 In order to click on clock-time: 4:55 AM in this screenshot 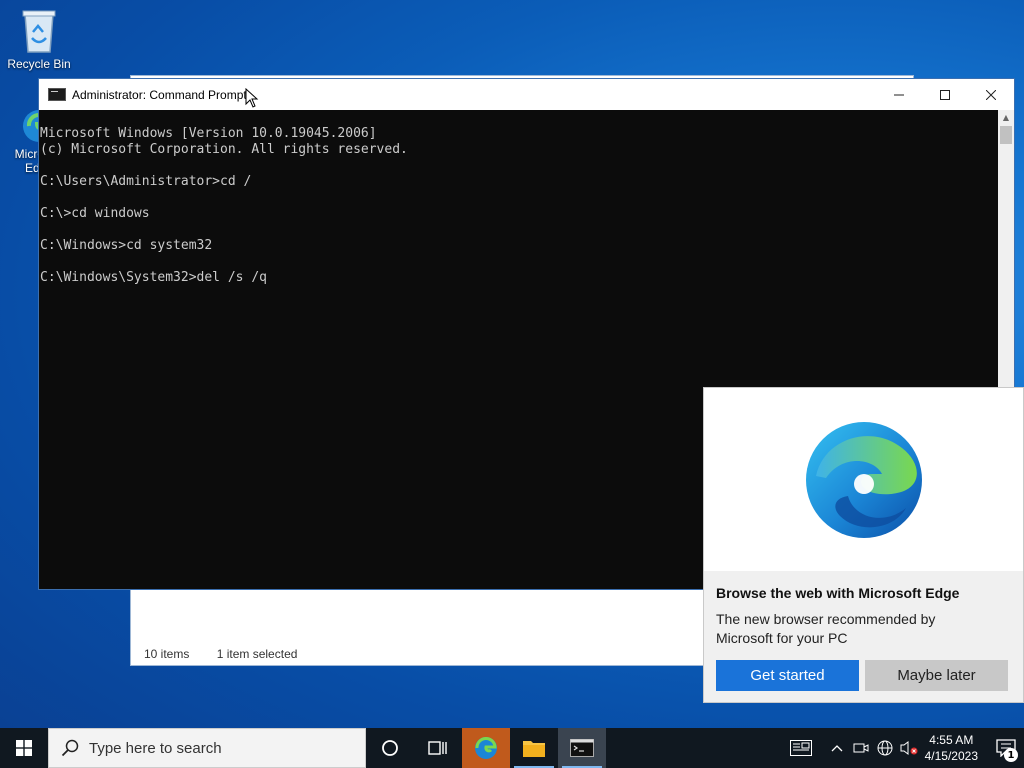, I will do `click(951, 740)`.